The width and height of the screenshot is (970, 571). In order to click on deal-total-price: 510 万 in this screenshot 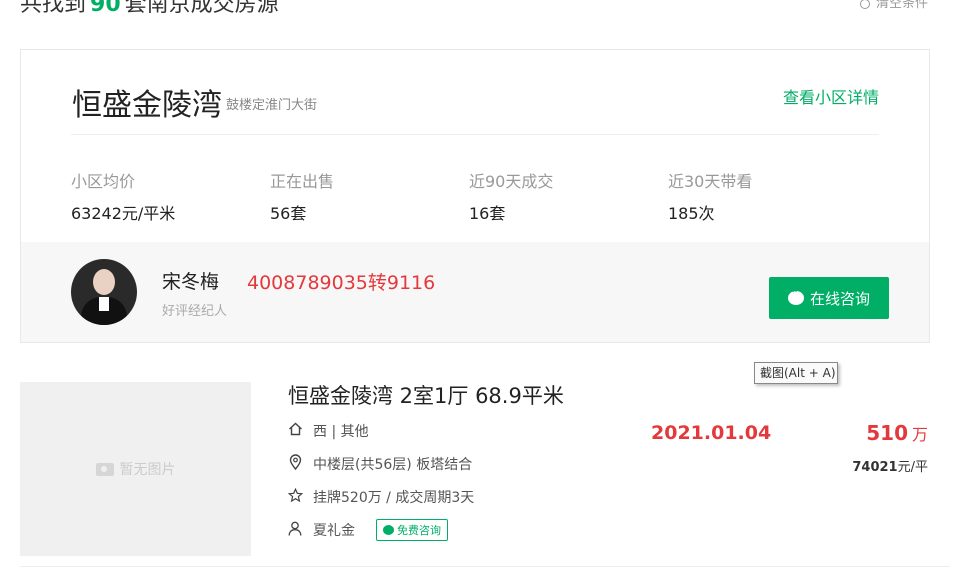, I will do `click(897, 433)`.